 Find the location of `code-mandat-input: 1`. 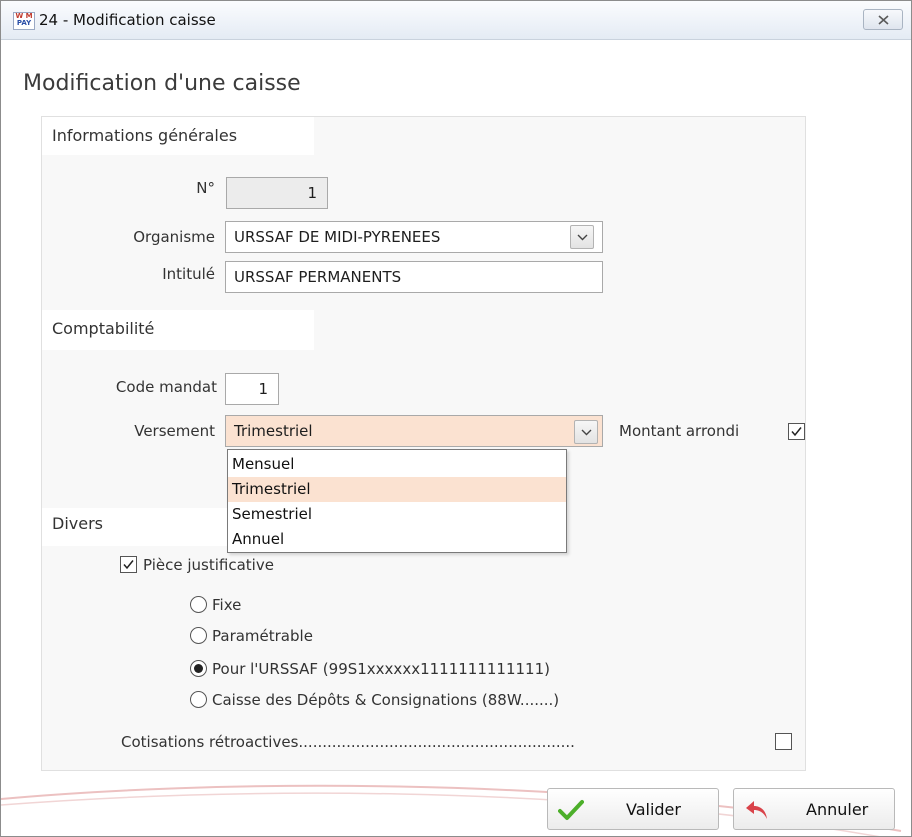

code-mandat-input: 1 is located at coordinates (252, 389).